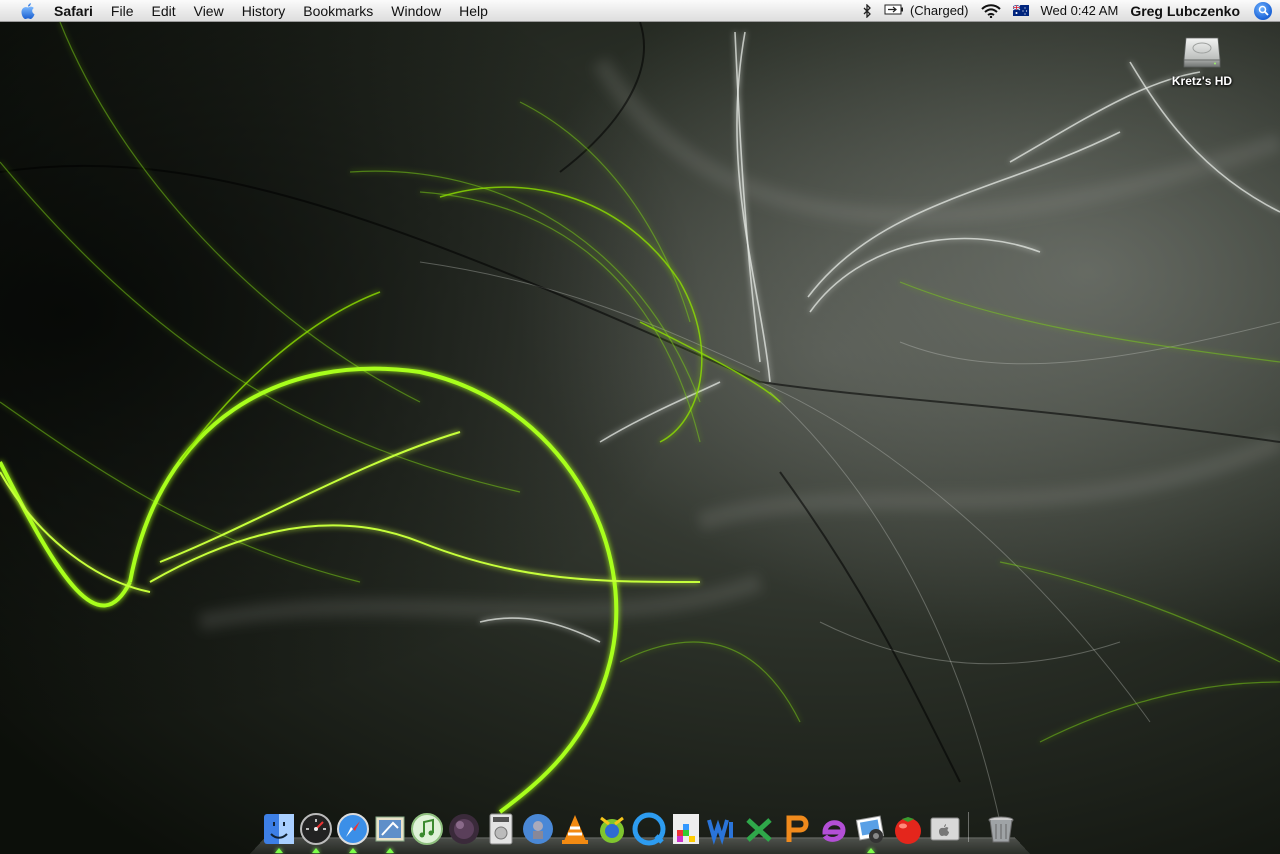  I want to click on vlc-icon, so click(575, 829).